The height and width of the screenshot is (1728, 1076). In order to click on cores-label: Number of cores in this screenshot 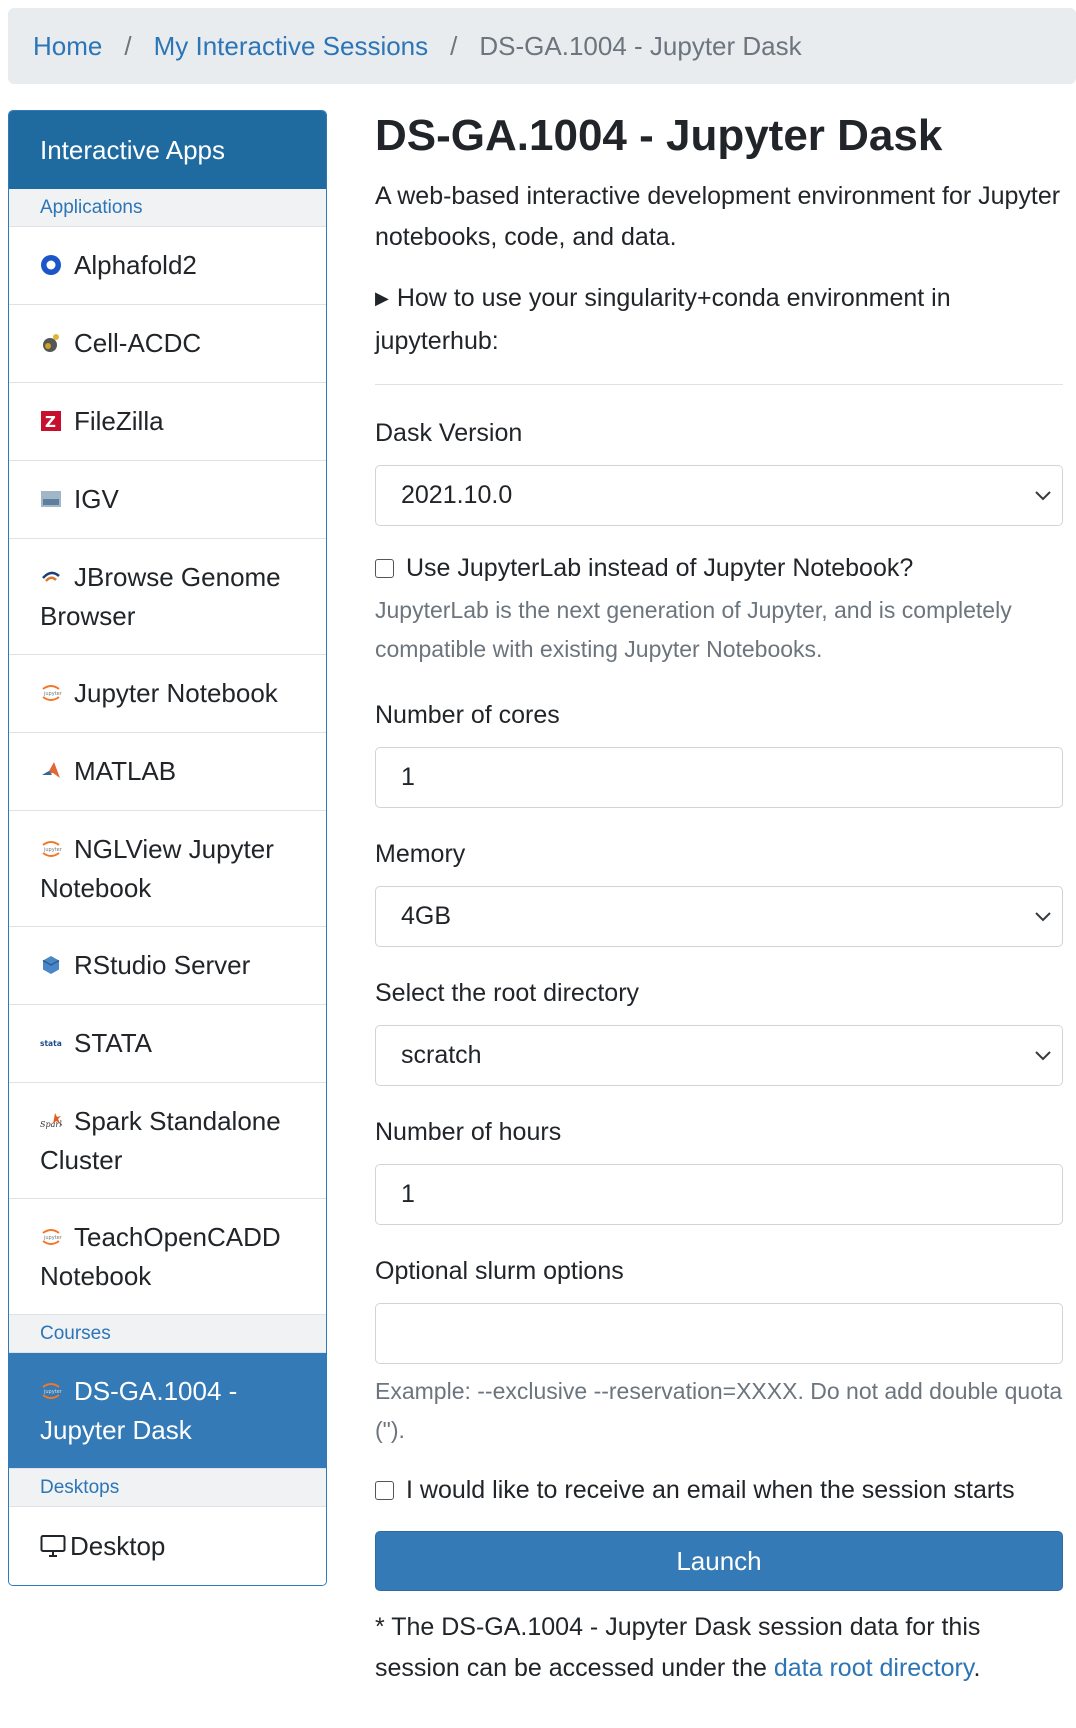, I will do `click(467, 715)`.